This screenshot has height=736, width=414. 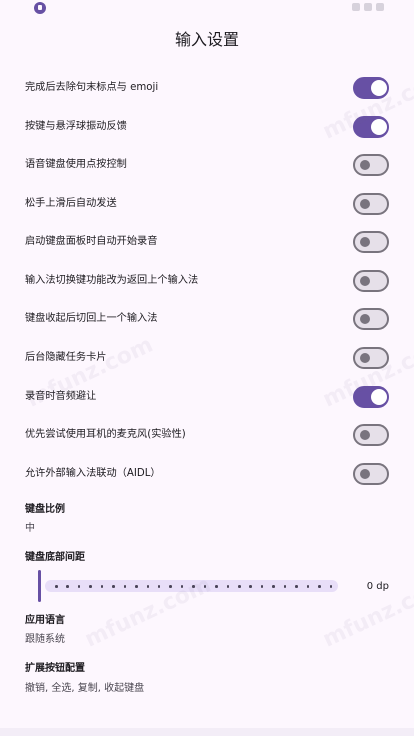 What do you see at coordinates (207, 242) in the screenshot?
I see `setting-row: 启动键盘面板时自动开始录音` at bounding box center [207, 242].